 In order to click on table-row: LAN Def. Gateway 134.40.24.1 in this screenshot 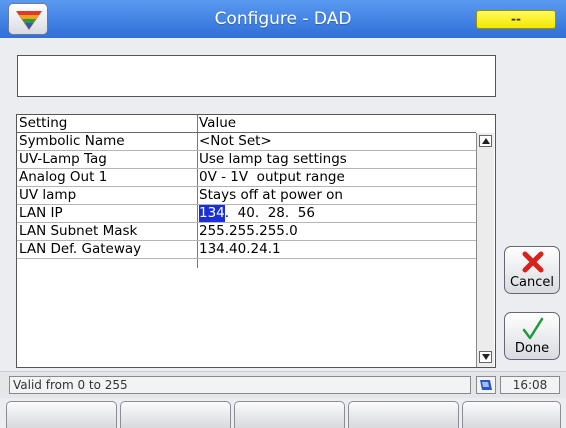, I will do `click(246, 249)`.